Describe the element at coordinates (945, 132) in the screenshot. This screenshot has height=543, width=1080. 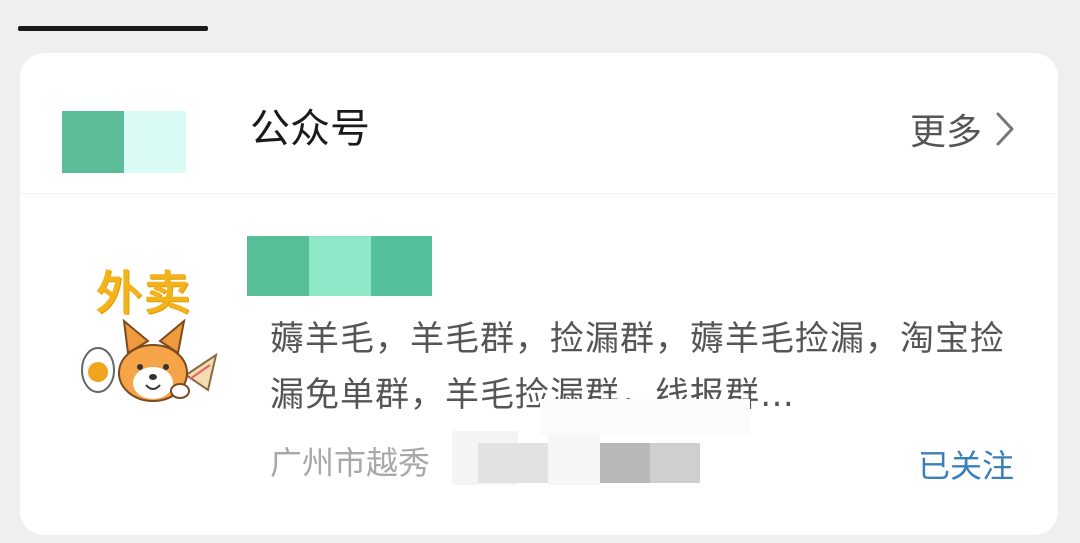
I see `more-label: 更多` at that location.